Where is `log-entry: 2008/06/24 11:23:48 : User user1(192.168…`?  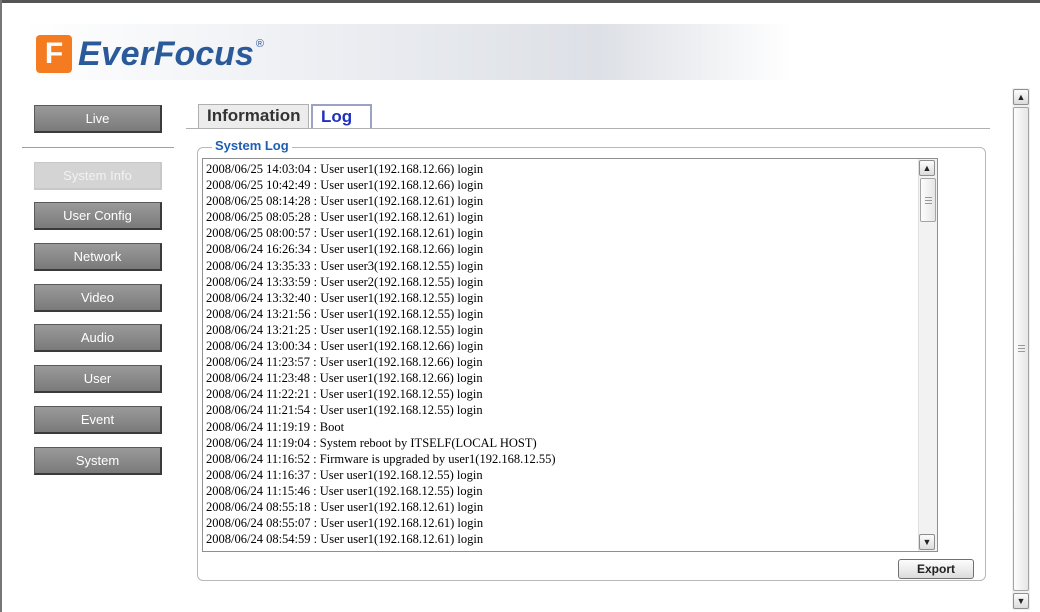
log-entry: 2008/06/24 11:23:48 : User user1(192.168… is located at coordinates (344, 378).